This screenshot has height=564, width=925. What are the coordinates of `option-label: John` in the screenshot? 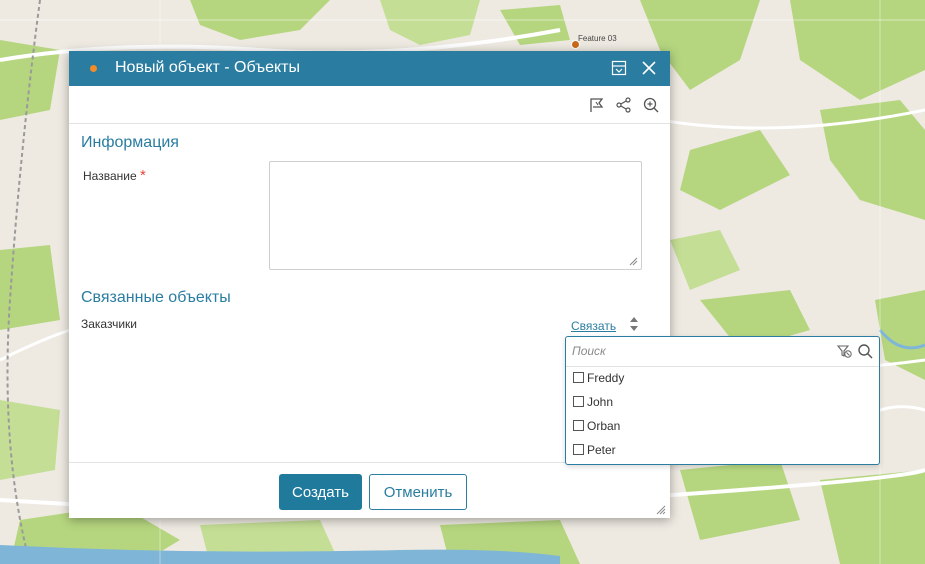 It's located at (600, 402).